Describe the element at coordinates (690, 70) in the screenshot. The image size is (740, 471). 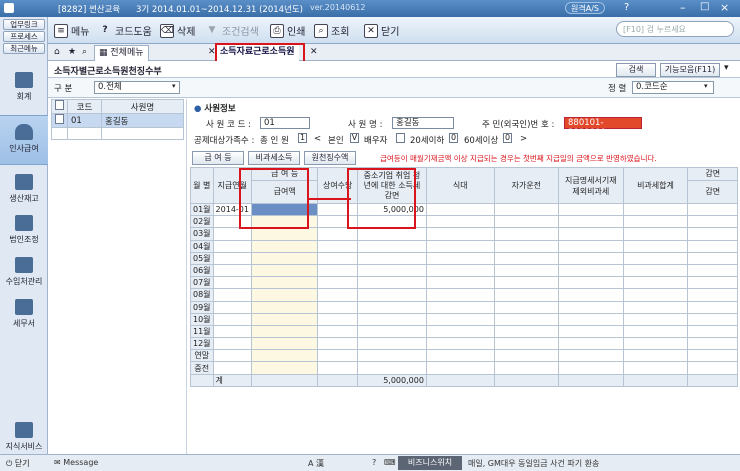
I see `function-menu-button: 기능모음(F11)` at that location.